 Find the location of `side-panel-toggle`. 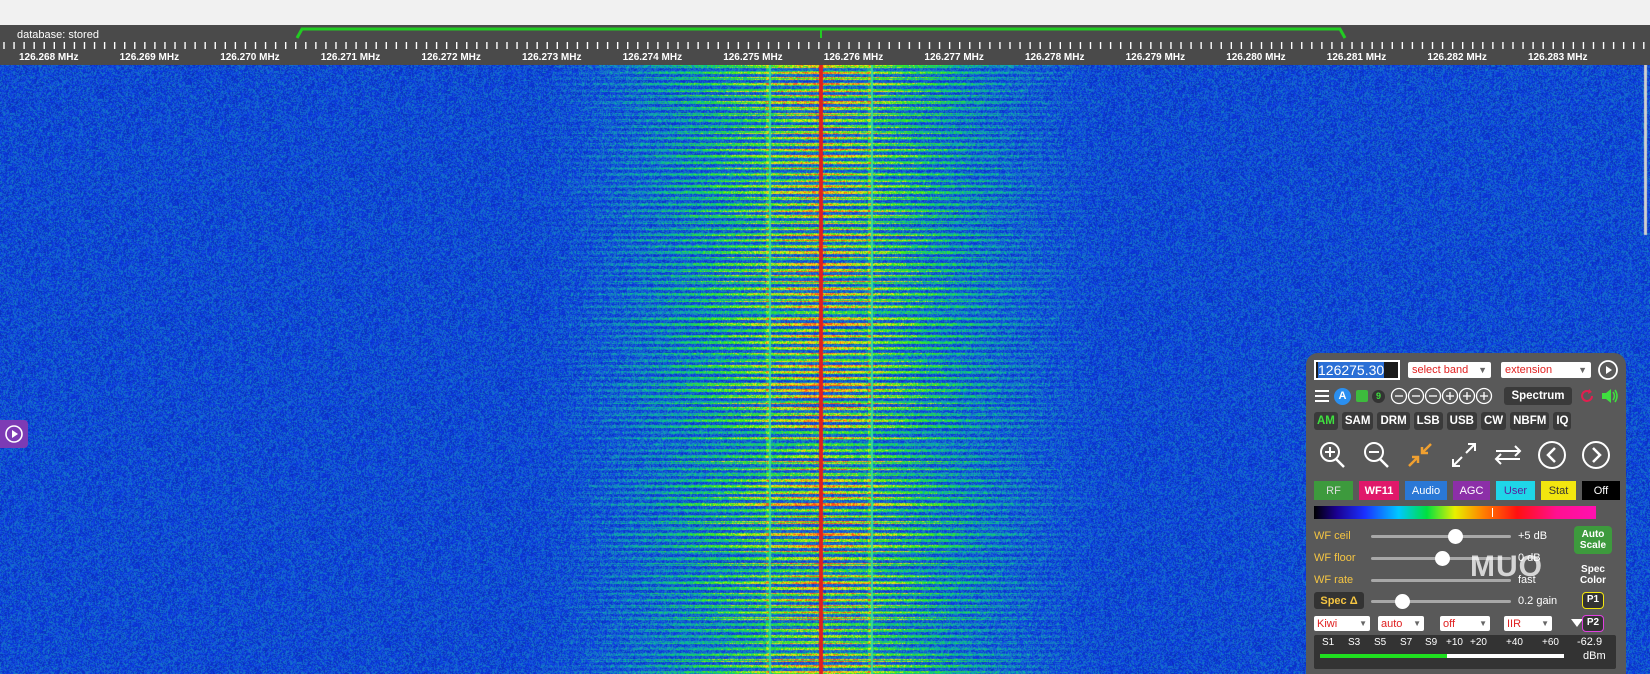

side-panel-toggle is located at coordinates (14, 434).